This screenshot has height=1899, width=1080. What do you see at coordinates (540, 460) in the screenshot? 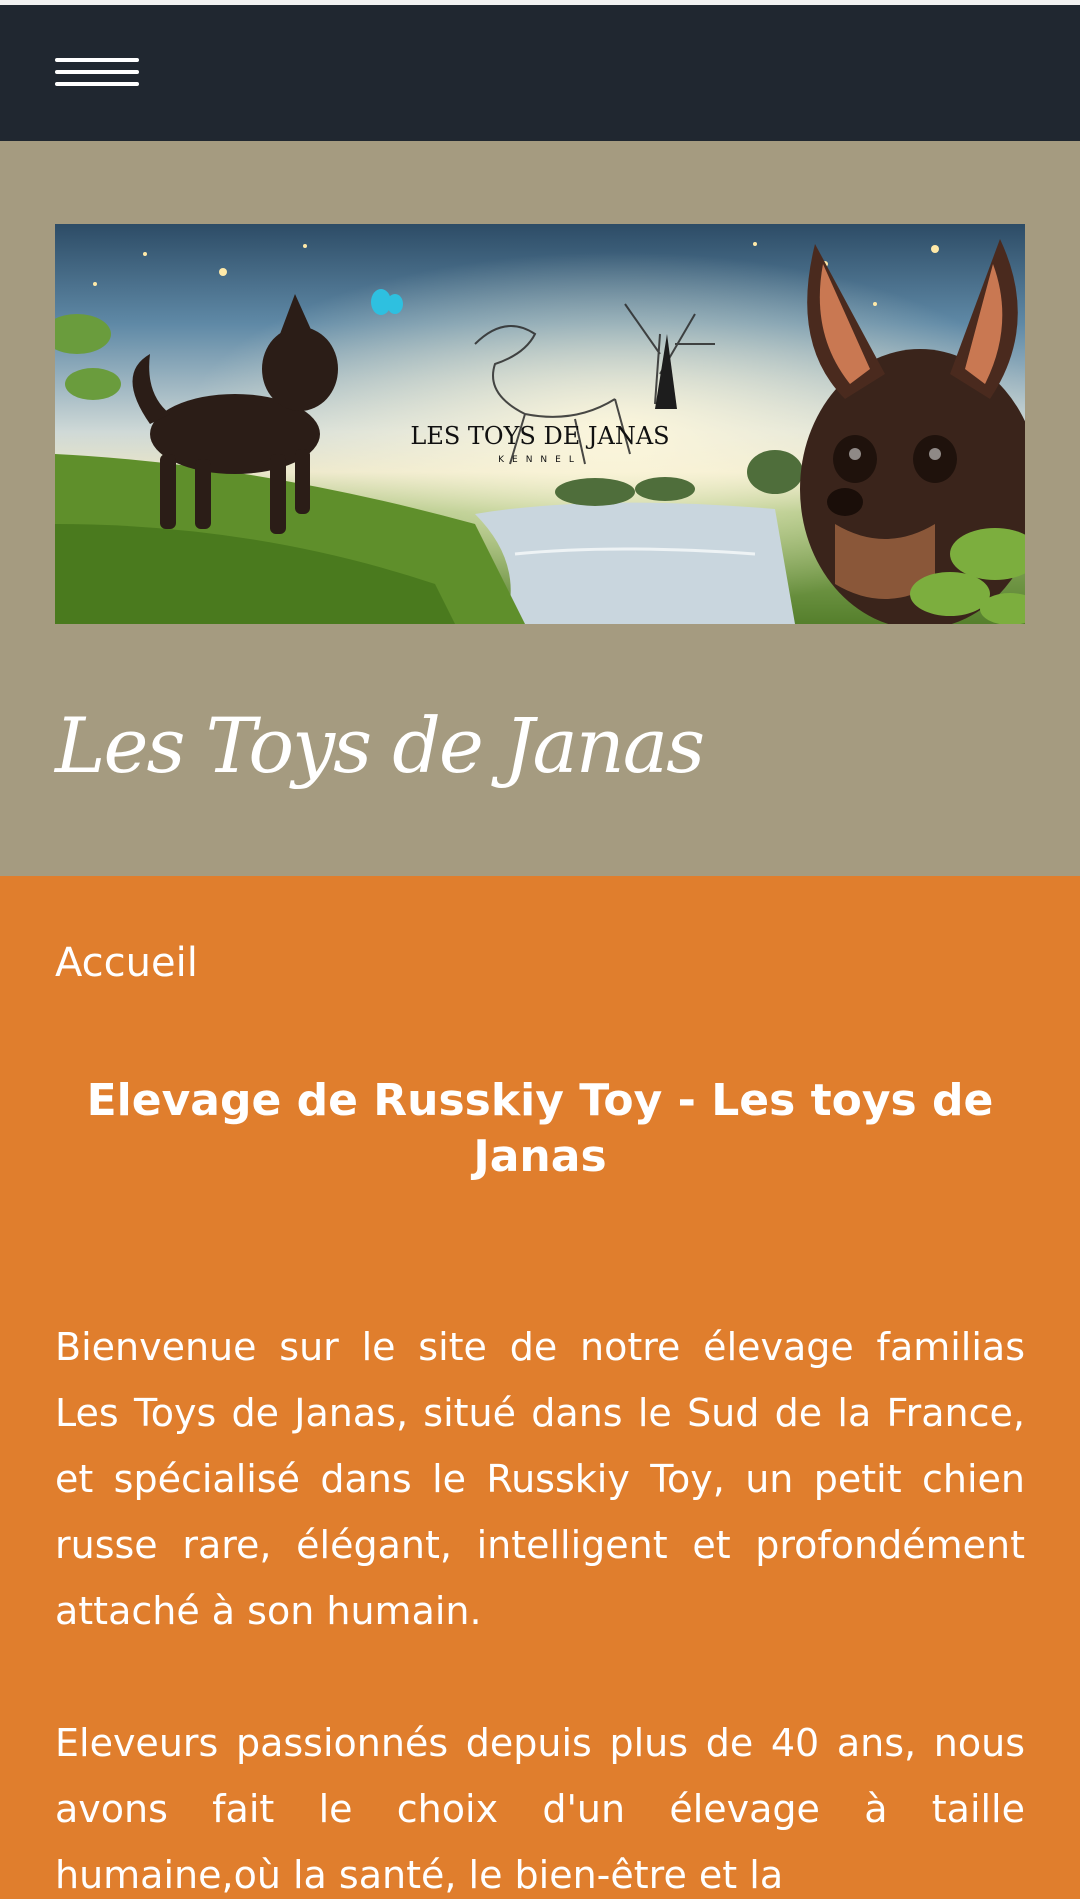
I see `banner-logo-subtitle: KENNEL` at bounding box center [540, 460].